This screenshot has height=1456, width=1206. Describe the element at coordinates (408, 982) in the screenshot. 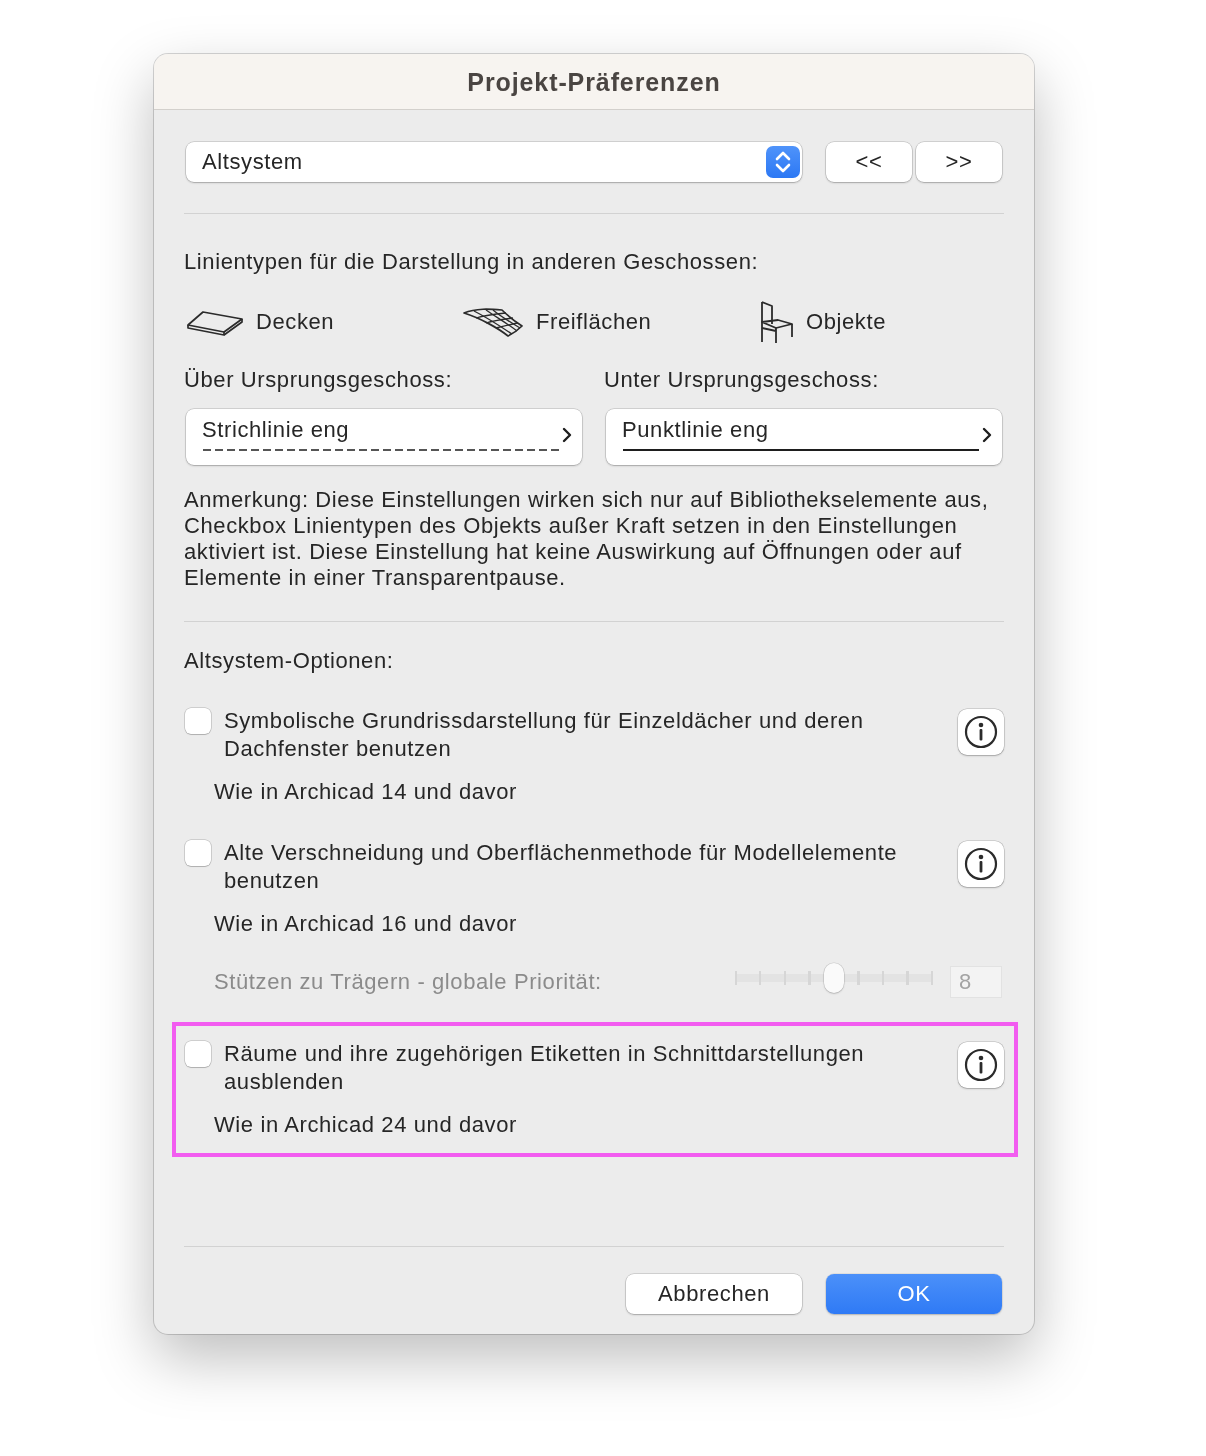

I see `slider-label: Stützen zu Trägern - globale Priorität:` at that location.